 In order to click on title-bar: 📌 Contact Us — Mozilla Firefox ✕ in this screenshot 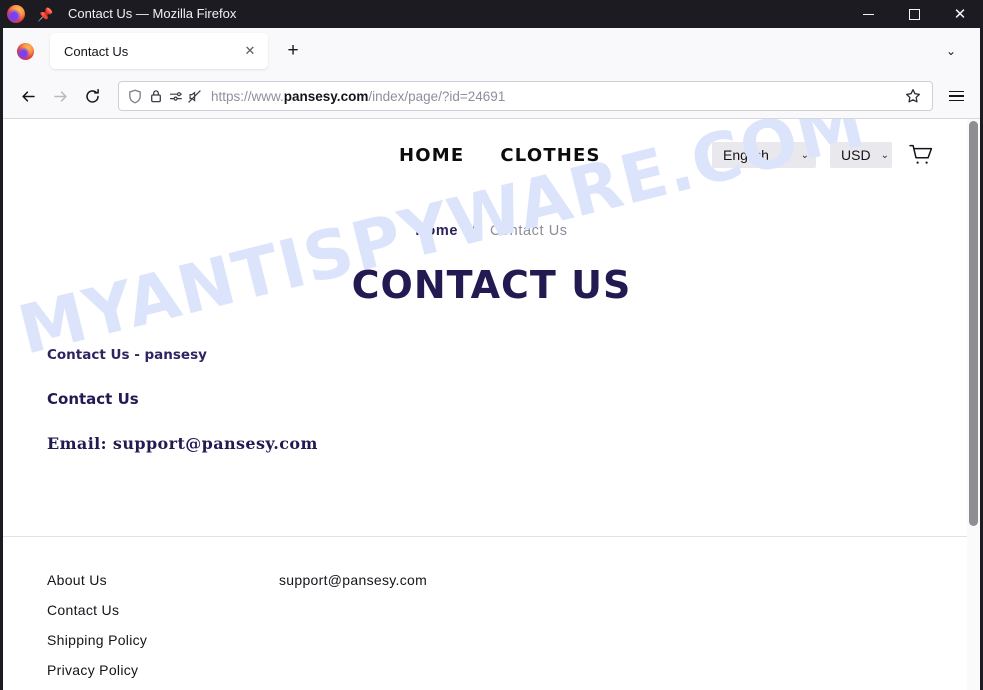, I will do `click(491, 14)`.